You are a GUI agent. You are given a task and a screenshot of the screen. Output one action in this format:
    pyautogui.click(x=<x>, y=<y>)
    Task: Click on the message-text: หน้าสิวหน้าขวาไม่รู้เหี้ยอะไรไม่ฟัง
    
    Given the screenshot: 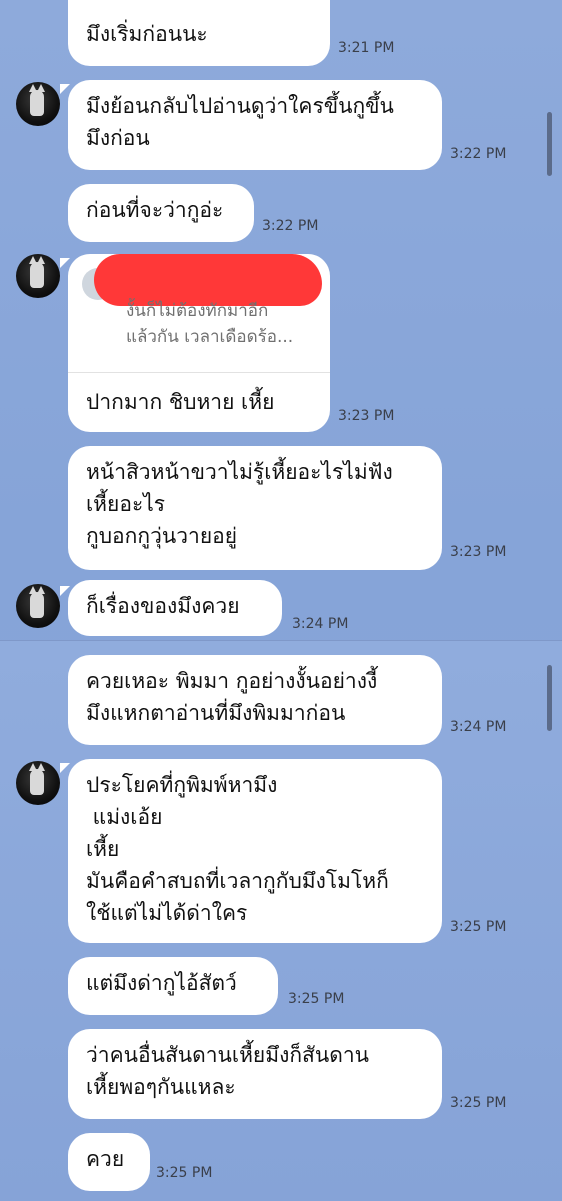 What is the action you would take?
    pyautogui.click(x=239, y=472)
    